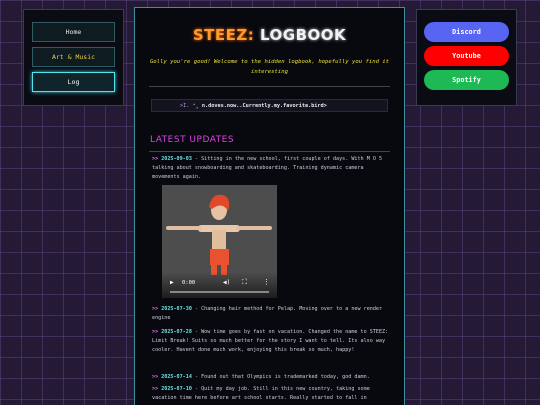 The height and width of the screenshot is (405, 540). Describe the element at coordinates (244, 282) in the screenshot. I see `fullscreen-icon: ⛶` at that location.